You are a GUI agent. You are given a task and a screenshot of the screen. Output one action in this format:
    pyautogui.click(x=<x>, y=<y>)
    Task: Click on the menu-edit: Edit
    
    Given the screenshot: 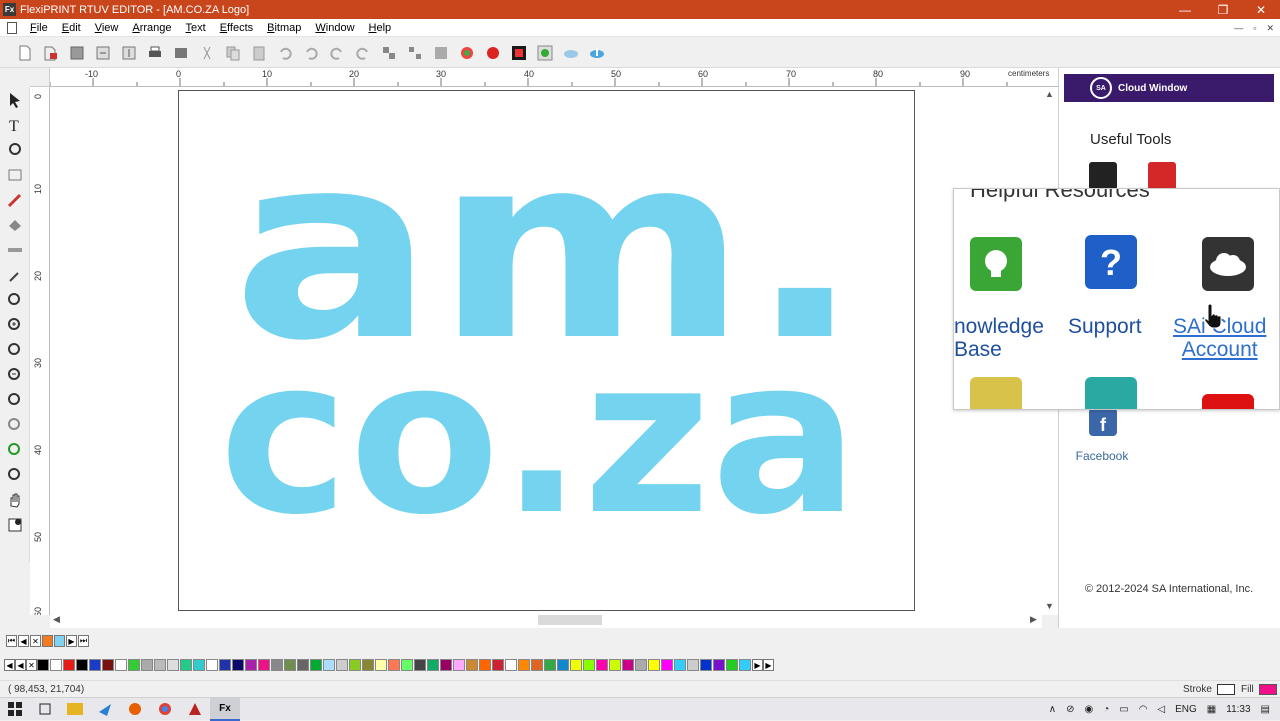 What is the action you would take?
    pyautogui.click(x=71, y=28)
    